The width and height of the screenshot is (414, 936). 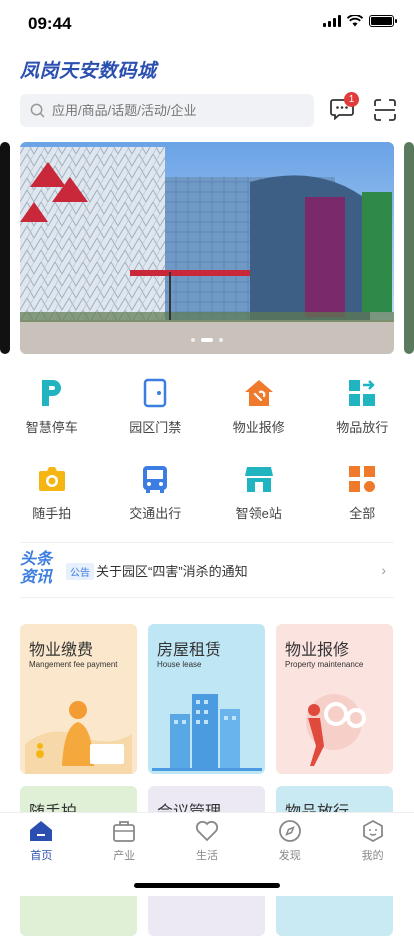 I want to click on wifi-icon, so click(x=355, y=21).